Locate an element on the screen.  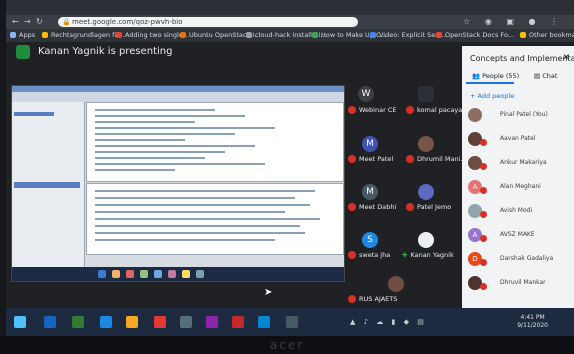
tile-kanan-yagnik: ✚ Kanan Yagnik is located at coordinates (428, 255).